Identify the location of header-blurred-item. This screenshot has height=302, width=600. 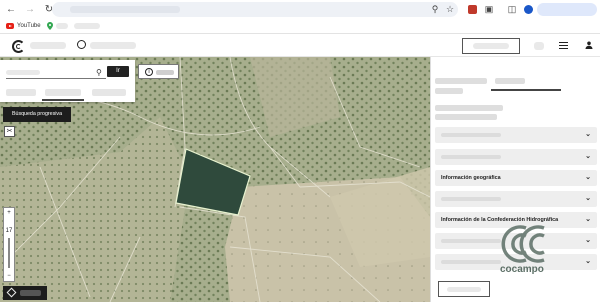
(539, 46).